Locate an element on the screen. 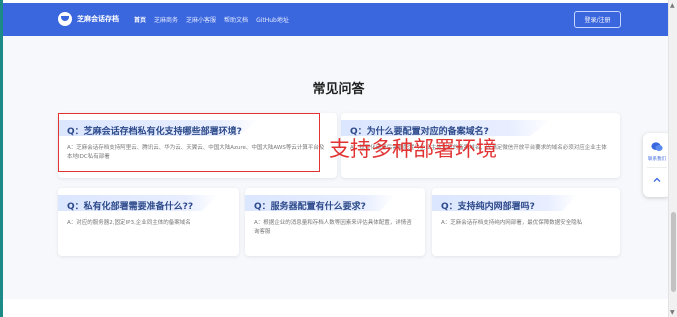 This screenshot has width=677, height=317. faq-answer: A：根据企业的消息量和存档人数等因素来评估具体配置，详情咨询客服 is located at coordinates (333, 227).